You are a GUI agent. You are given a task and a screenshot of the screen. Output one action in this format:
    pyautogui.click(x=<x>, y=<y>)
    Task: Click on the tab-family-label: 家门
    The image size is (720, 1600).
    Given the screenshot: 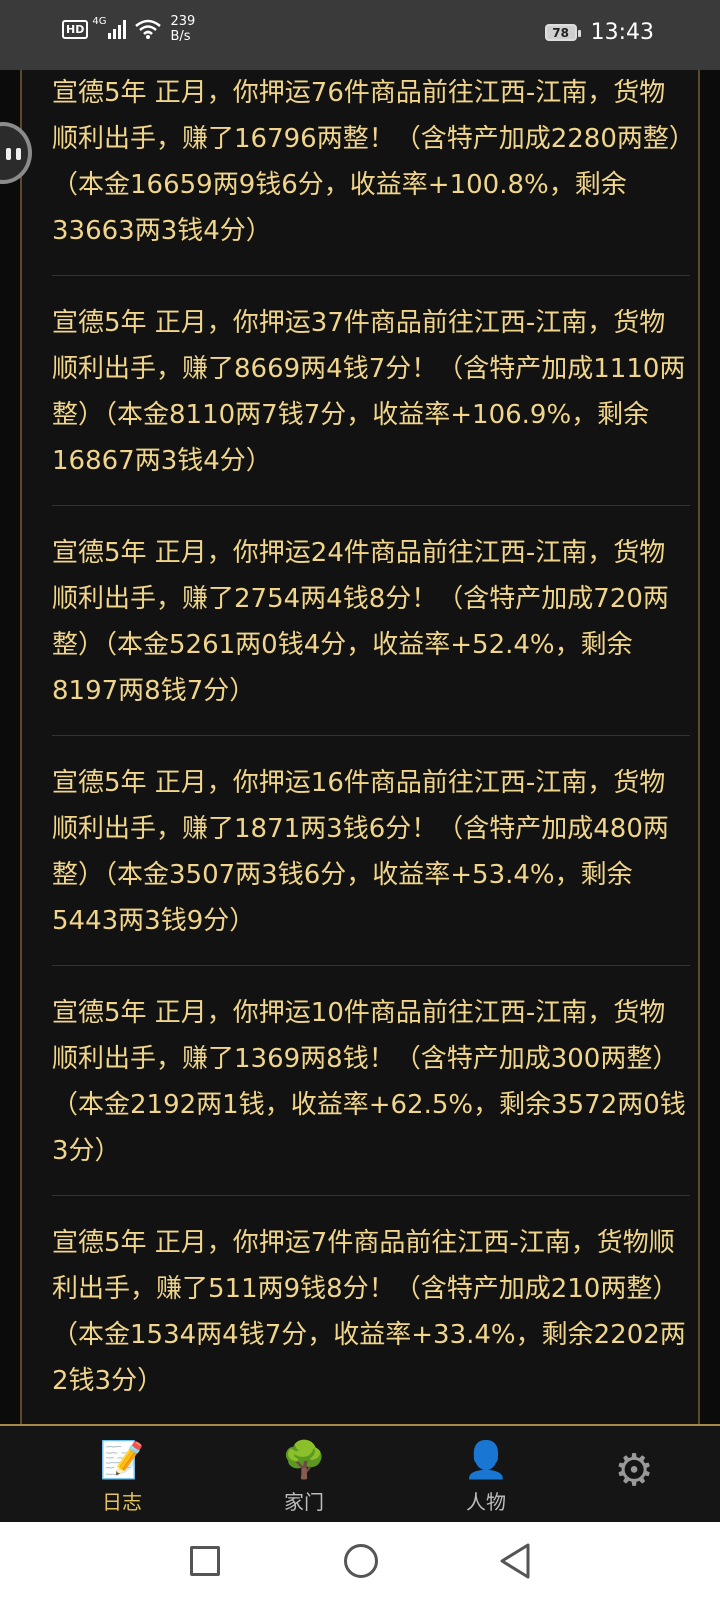 What is the action you would take?
    pyautogui.click(x=304, y=1502)
    